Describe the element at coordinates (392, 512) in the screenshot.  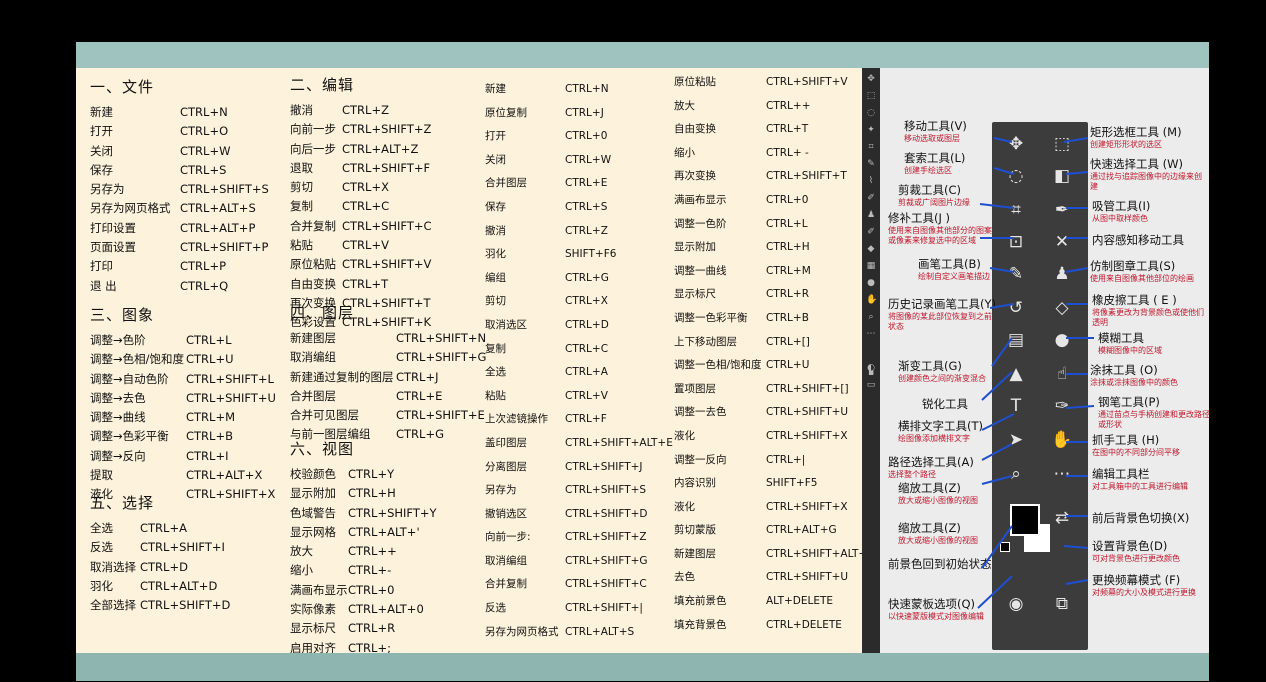
I see `shortcut-key: CTRL+SHIFT+Y` at that location.